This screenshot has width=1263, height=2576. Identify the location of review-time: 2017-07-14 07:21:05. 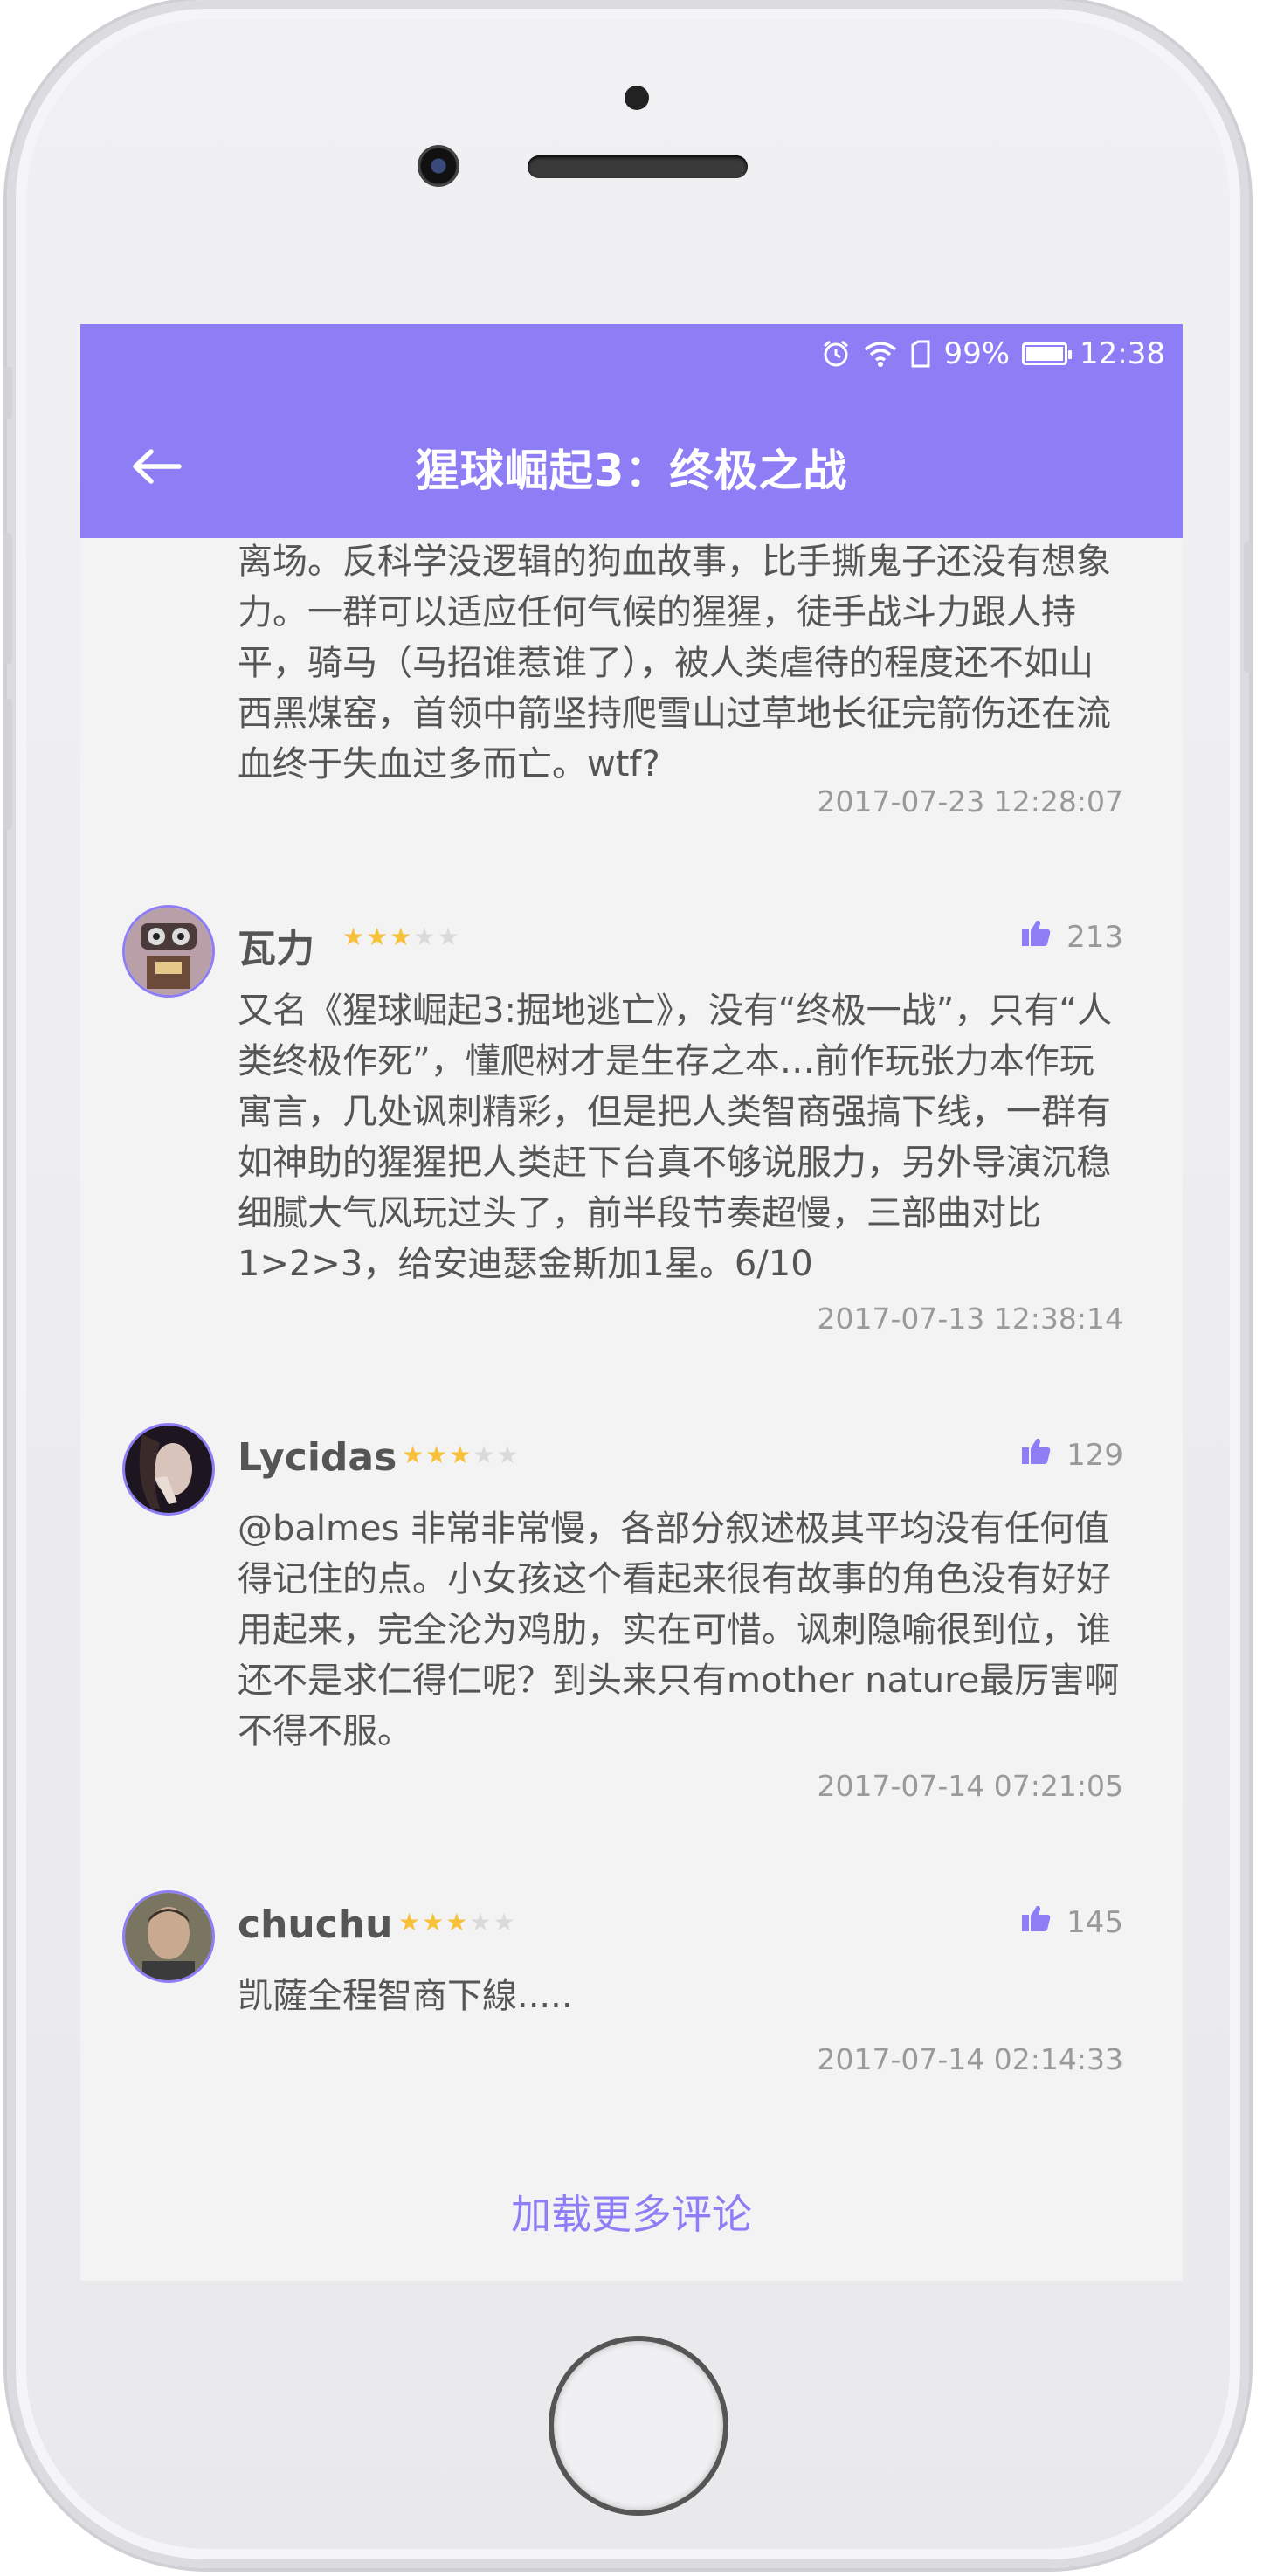
(970, 1786).